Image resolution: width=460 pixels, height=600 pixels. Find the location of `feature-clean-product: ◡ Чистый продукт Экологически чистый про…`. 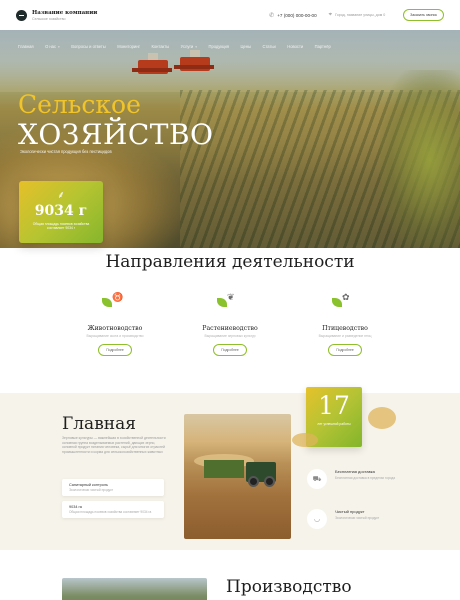

feature-clean-product: ◡ Чистый продукт Экологически чистый про… is located at coordinates (367, 519).